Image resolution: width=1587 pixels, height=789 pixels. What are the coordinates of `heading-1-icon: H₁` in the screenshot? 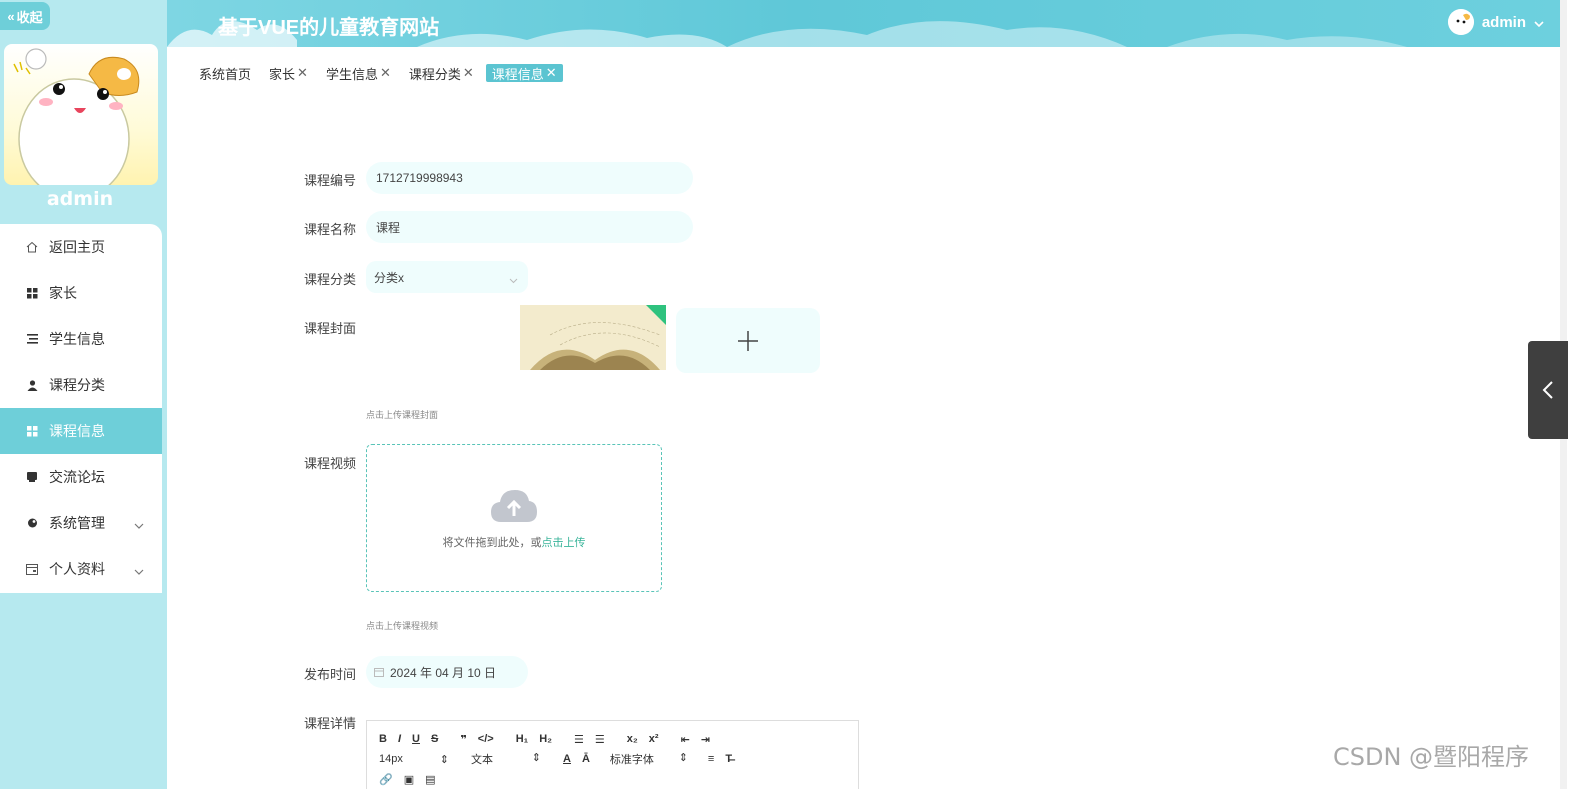 It's located at (522, 739).